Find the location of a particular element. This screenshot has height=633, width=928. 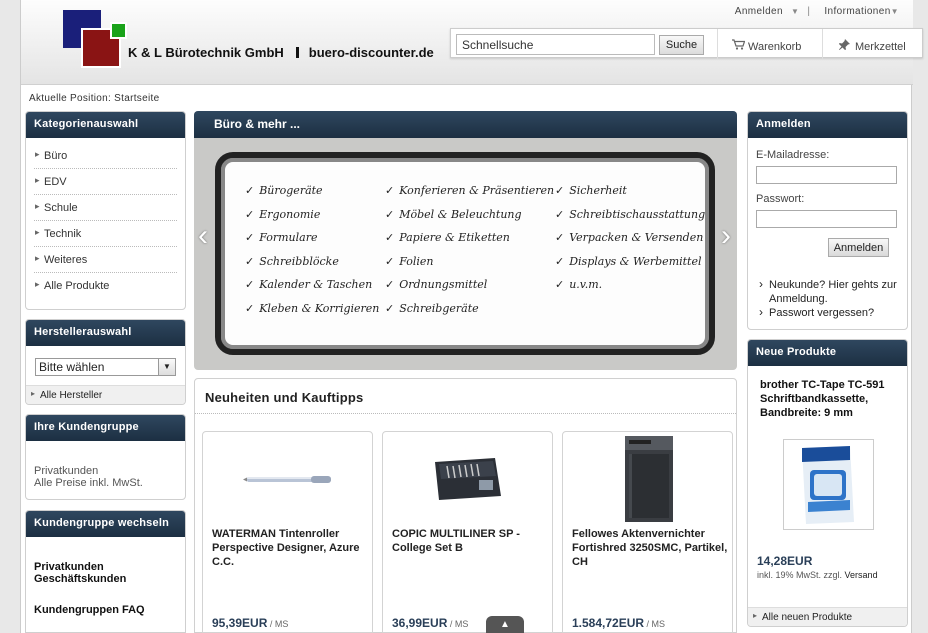

email-field is located at coordinates (826, 175).